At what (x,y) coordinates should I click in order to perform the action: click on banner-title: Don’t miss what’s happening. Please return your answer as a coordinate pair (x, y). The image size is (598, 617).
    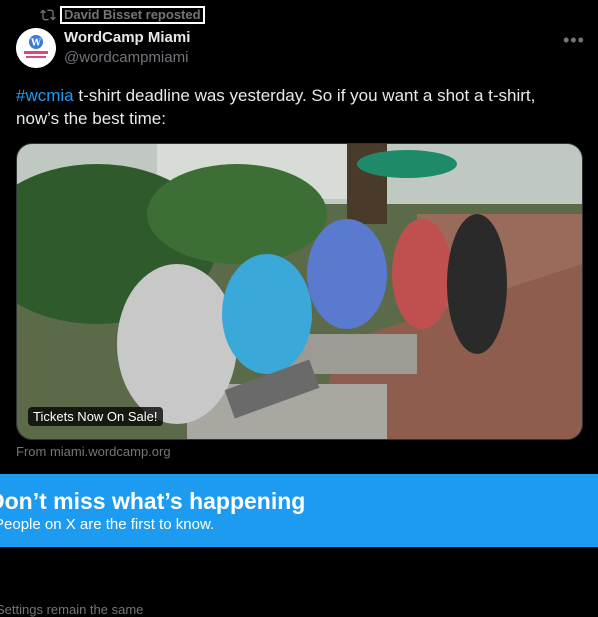
    Looking at the image, I should click on (153, 501).